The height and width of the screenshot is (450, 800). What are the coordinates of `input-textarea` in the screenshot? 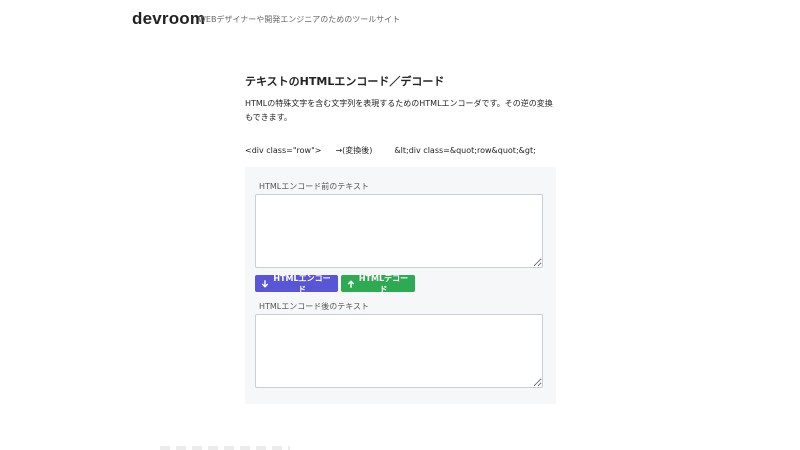 It's located at (399, 231).